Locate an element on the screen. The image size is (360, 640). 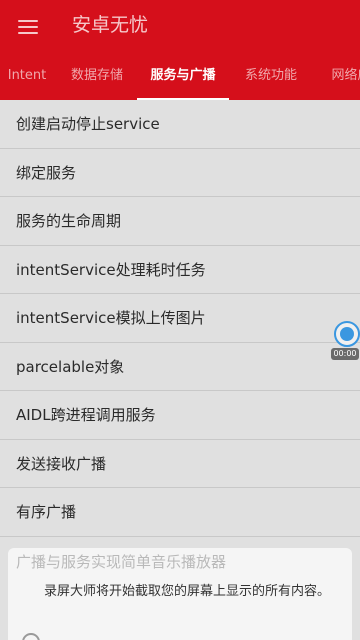
tab-bar: Intent 数据存储 服务与广播 系统功能 网络应 is located at coordinates (180, 76).